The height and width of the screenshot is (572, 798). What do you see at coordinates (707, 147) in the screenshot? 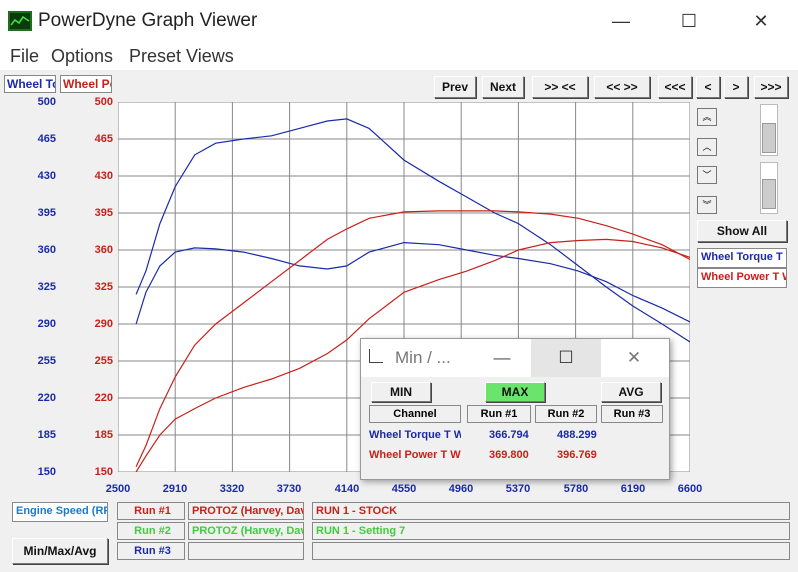
I see `scale-up-button: ︿` at bounding box center [707, 147].